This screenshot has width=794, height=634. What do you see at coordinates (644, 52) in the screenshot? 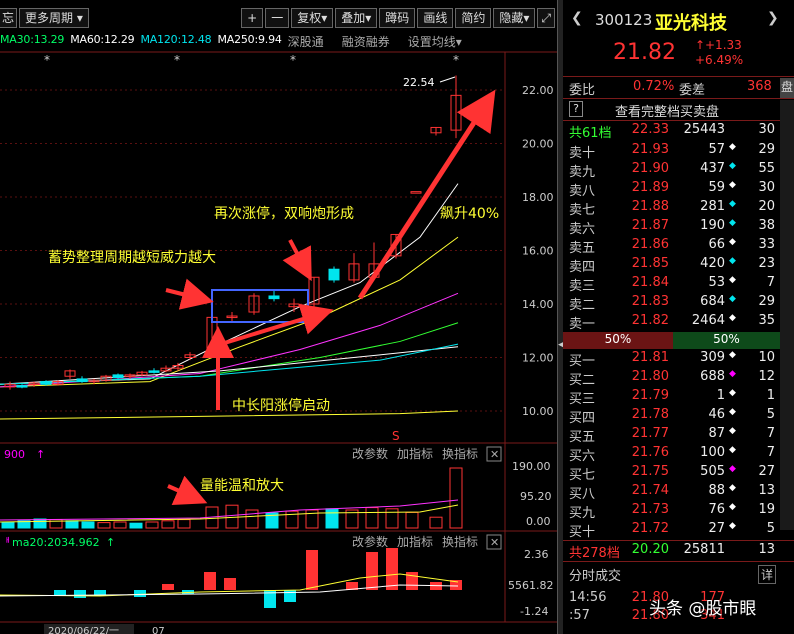
I see `last-price: 21.82` at bounding box center [644, 52].